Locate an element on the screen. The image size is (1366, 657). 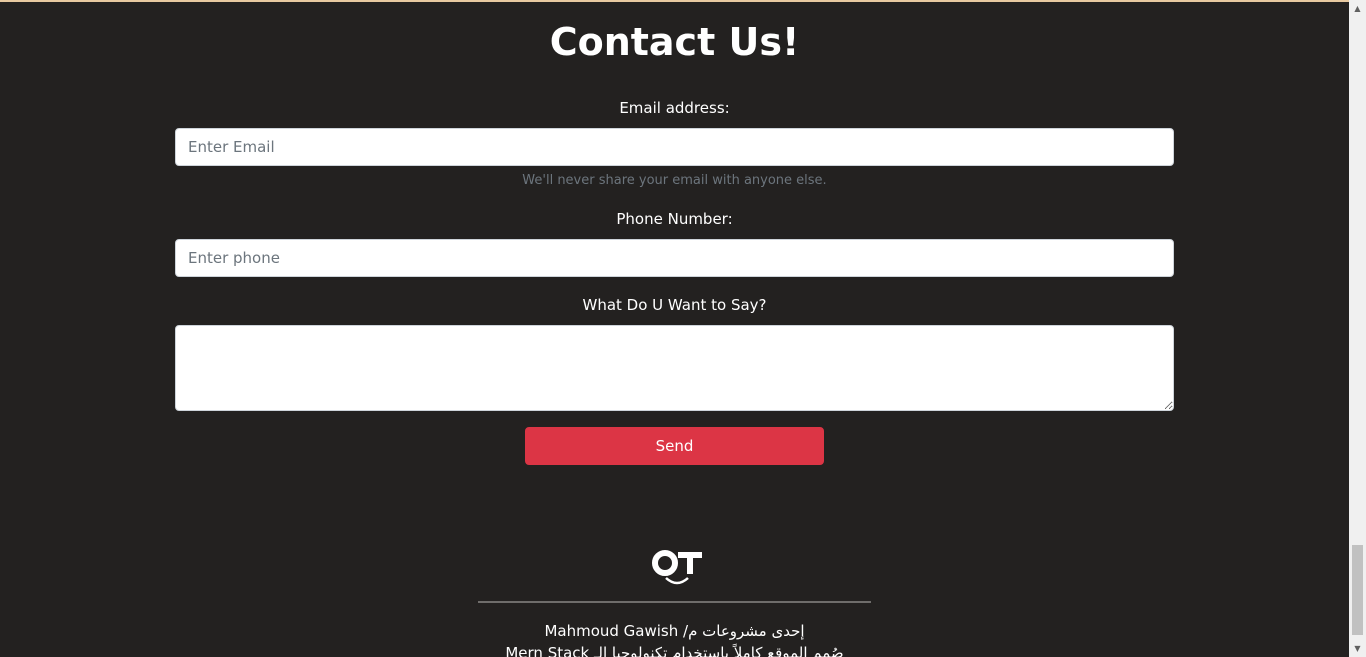
ot-smile-logo-icon is located at coordinates (677, 567).